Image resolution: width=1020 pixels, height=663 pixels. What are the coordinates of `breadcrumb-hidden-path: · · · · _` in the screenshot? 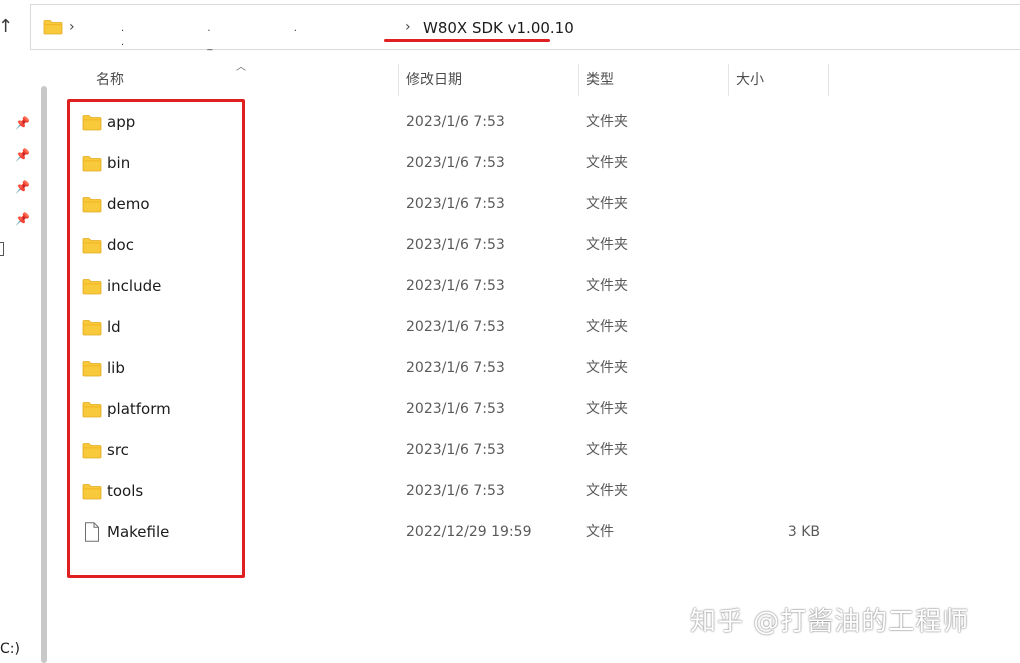 It's located at (266, 38).